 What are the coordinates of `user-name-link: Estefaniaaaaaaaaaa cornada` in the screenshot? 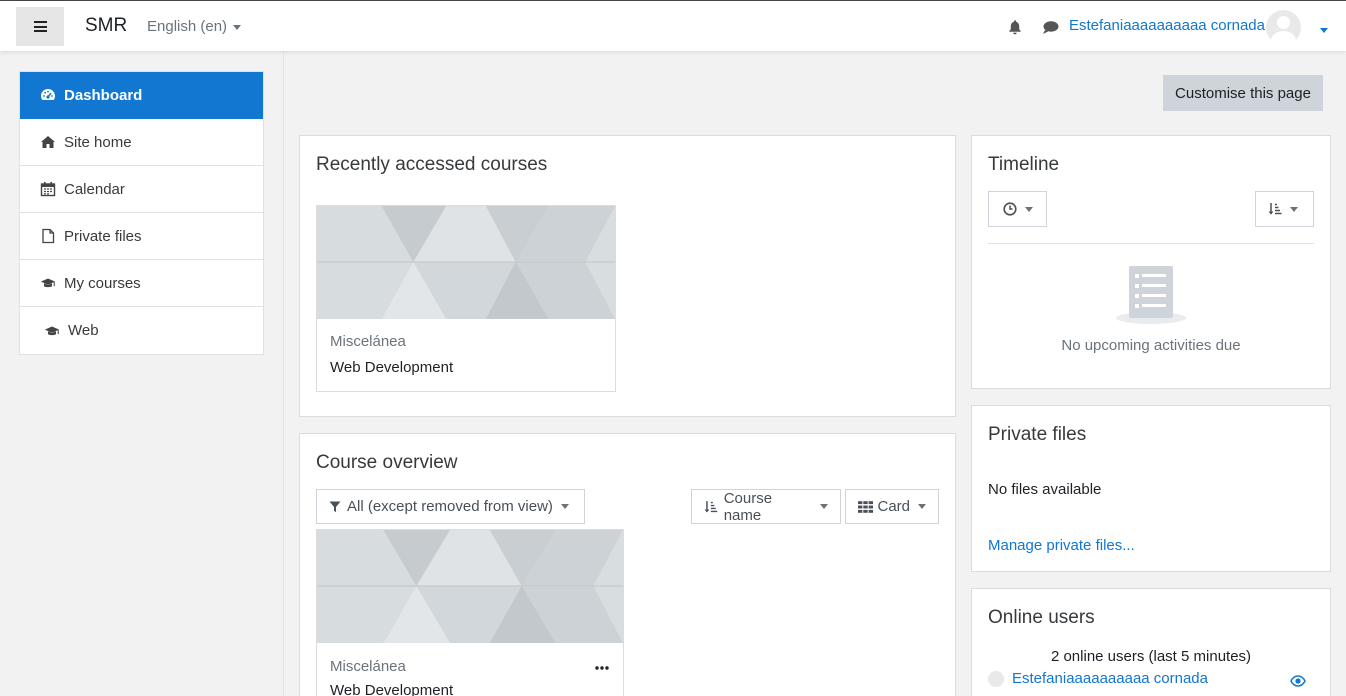 It's located at (1167, 25).